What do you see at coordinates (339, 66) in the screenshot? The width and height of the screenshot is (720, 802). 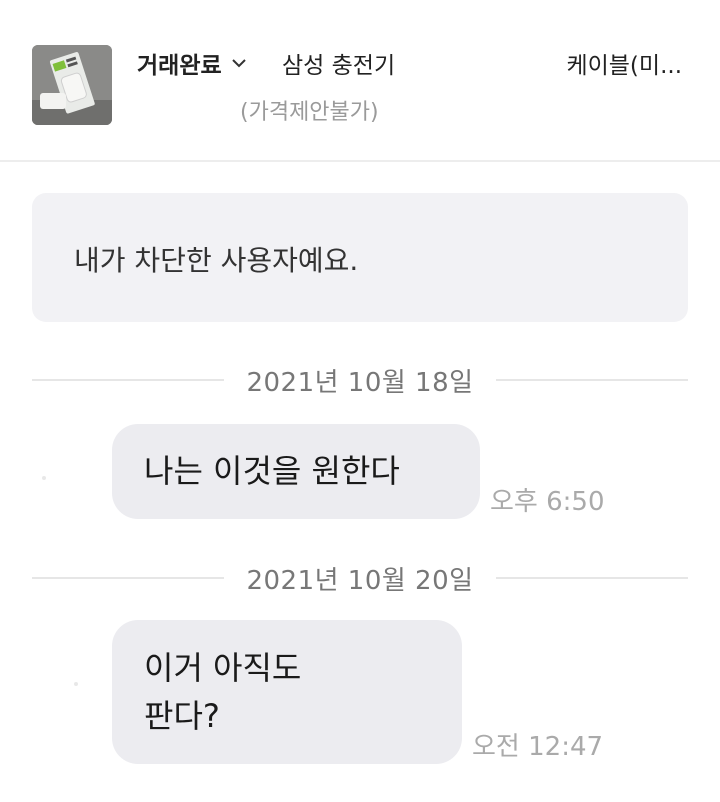 I see `product-title-left: 삼성 충전기` at bounding box center [339, 66].